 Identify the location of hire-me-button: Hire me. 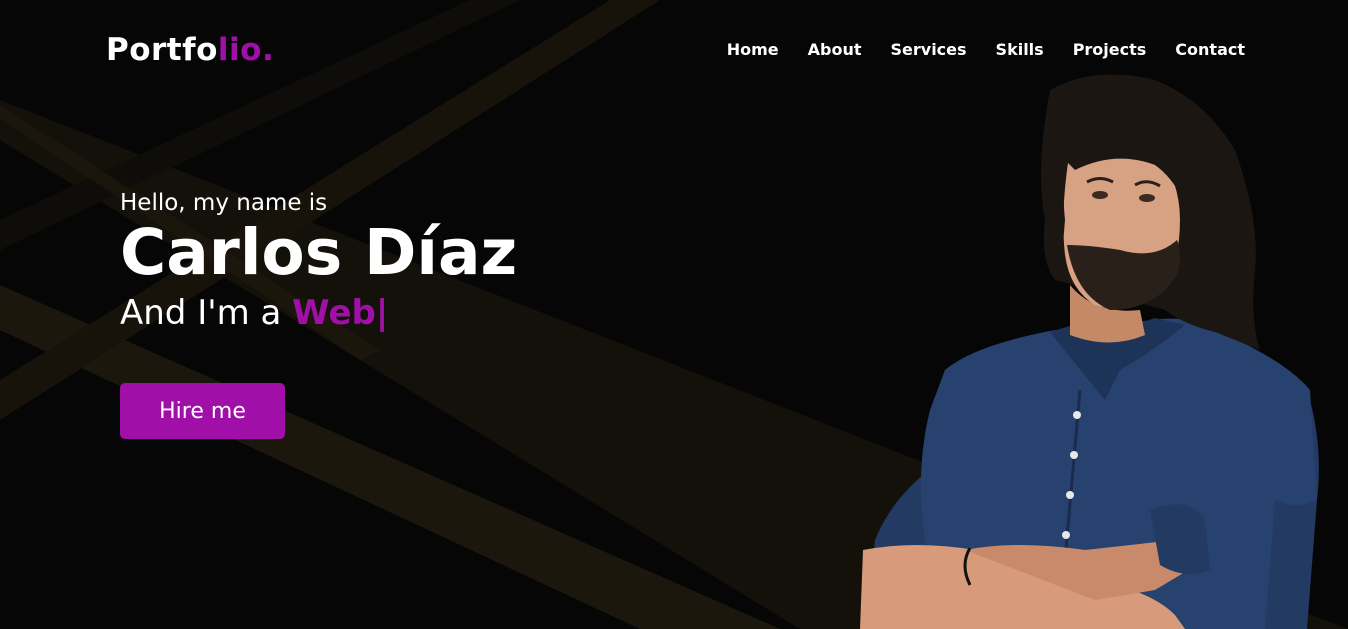
(202, 411).